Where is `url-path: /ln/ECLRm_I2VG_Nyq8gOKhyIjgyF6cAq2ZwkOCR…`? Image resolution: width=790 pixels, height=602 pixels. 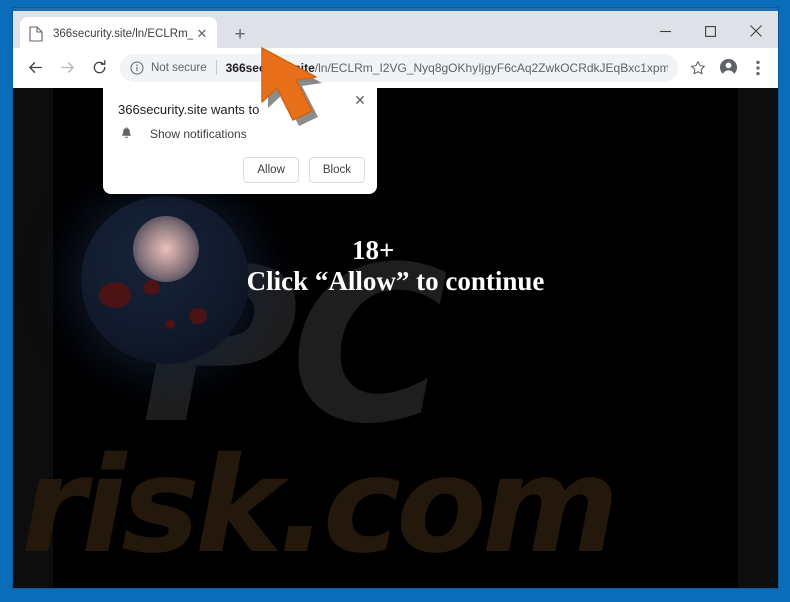 url-path: /ln/ECLRm_I2VG_Nyq8gOKhyIjgyF6cAq2ZwkOCR… is located at coordinates (491, 67).